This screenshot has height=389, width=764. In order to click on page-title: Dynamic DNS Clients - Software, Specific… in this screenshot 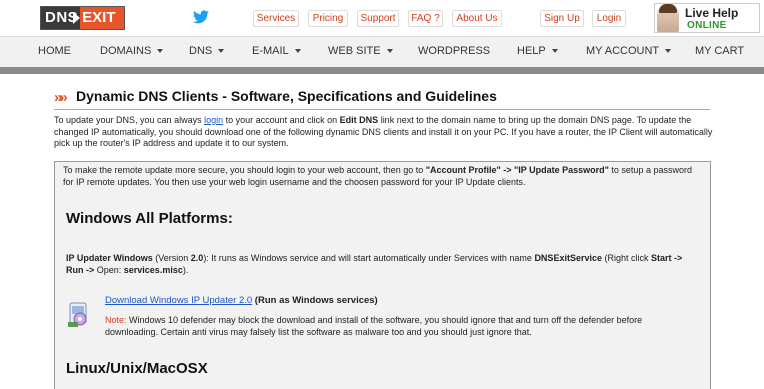, I will do `click(286, 96)`.